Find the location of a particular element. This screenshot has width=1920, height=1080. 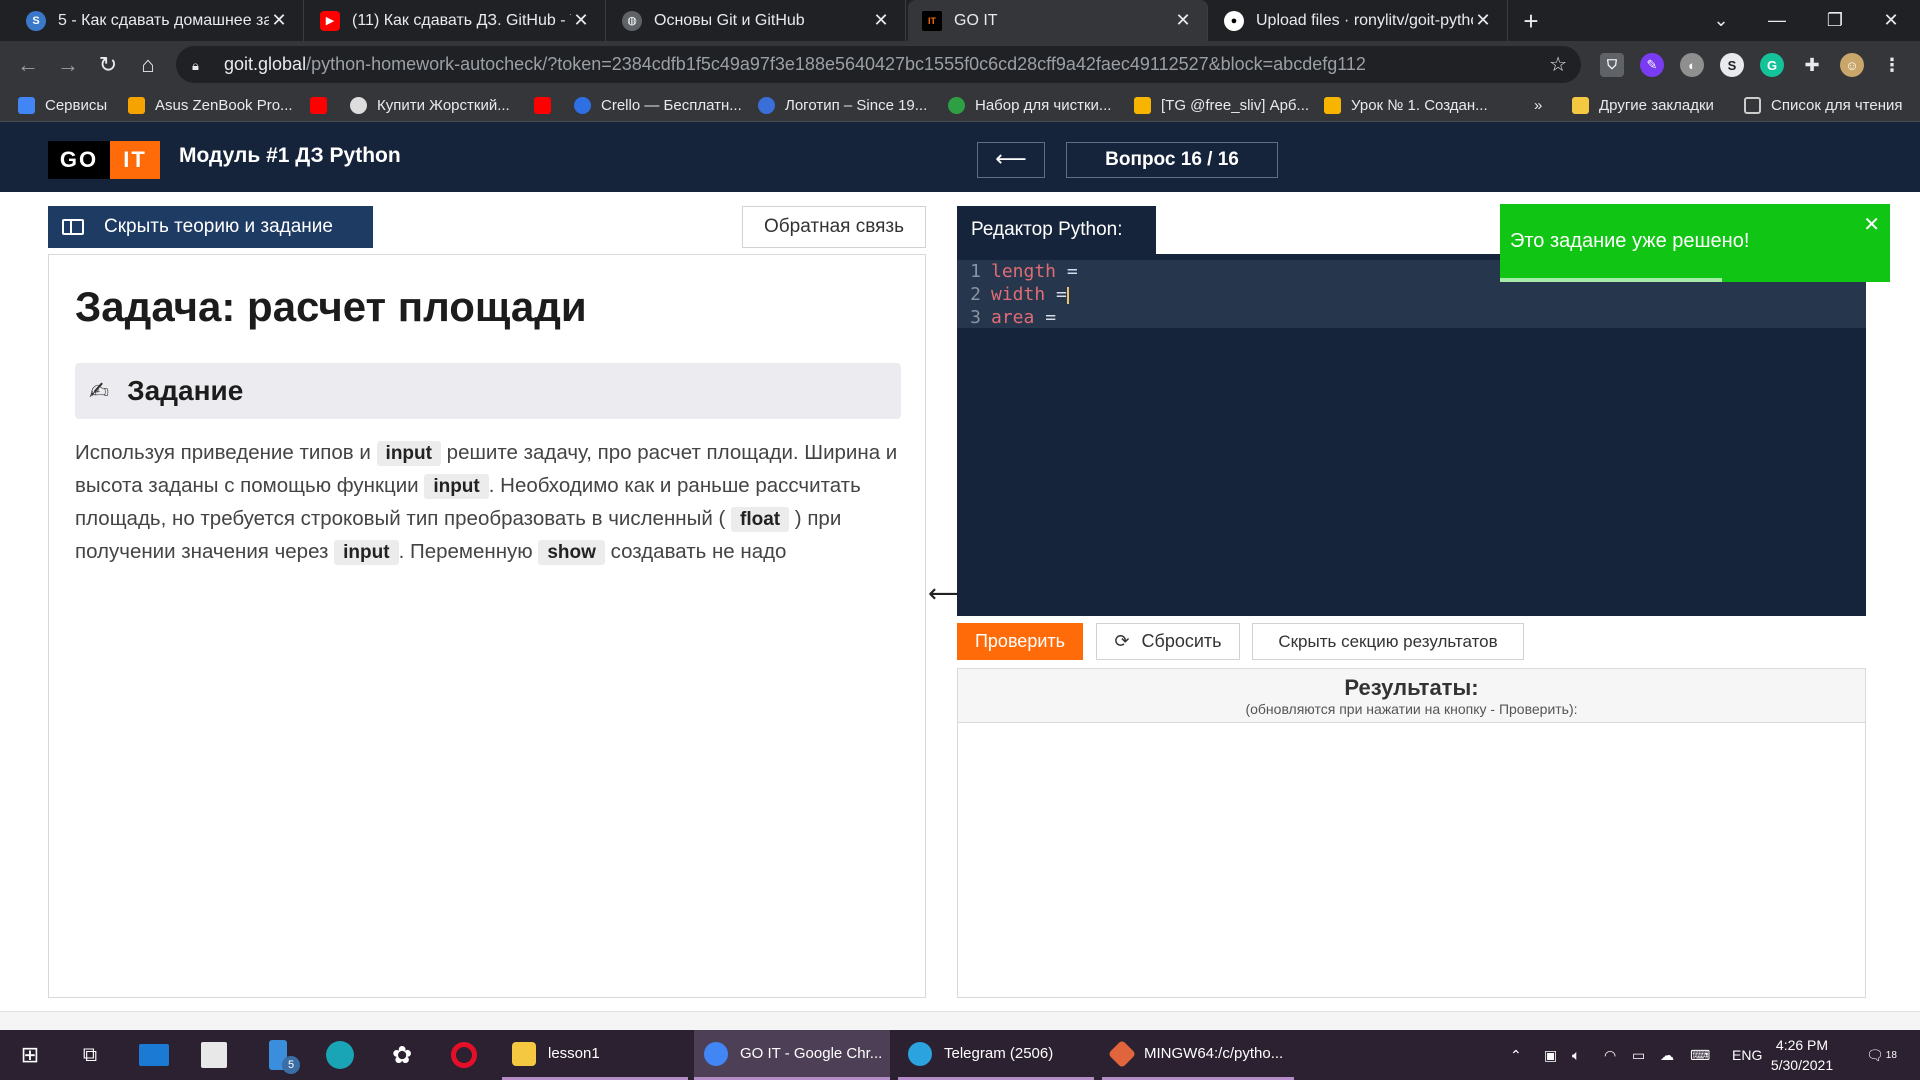

profile-avatar: ☺ is located at coordinates (1852, 65).